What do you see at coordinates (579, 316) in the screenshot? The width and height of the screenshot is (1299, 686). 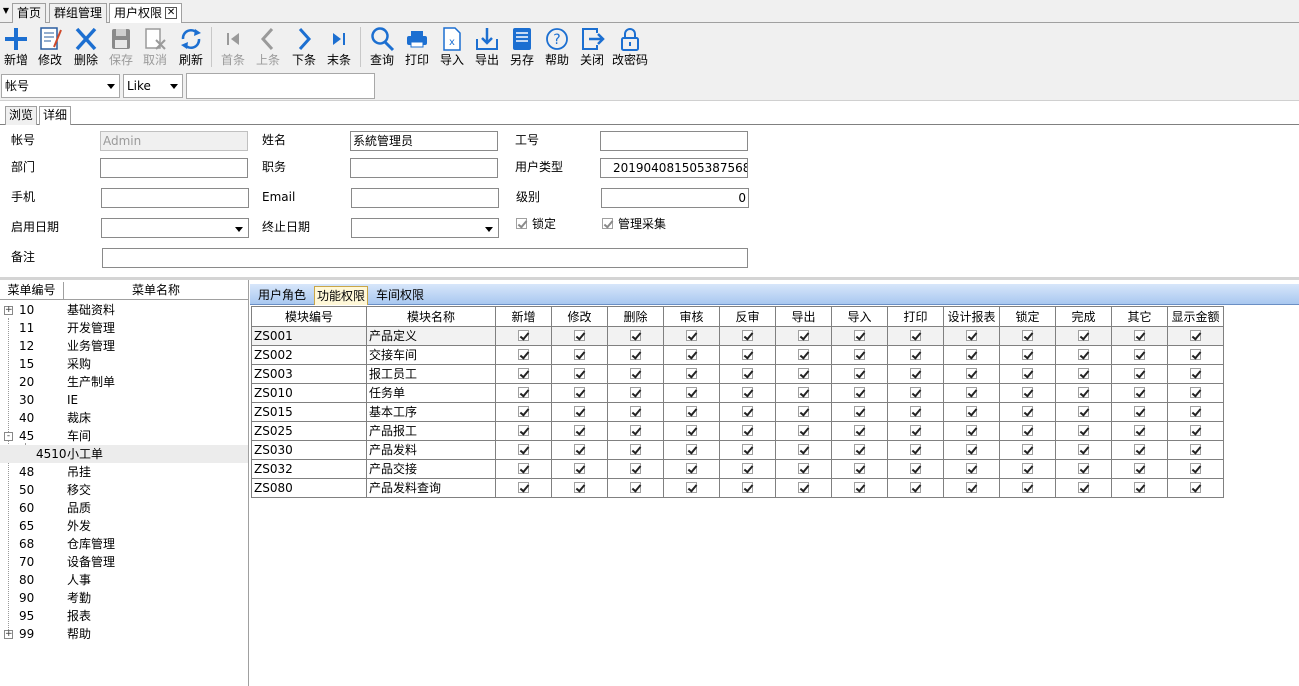 I see `grid-column-header: 修改` at bounding box center [579, 316].